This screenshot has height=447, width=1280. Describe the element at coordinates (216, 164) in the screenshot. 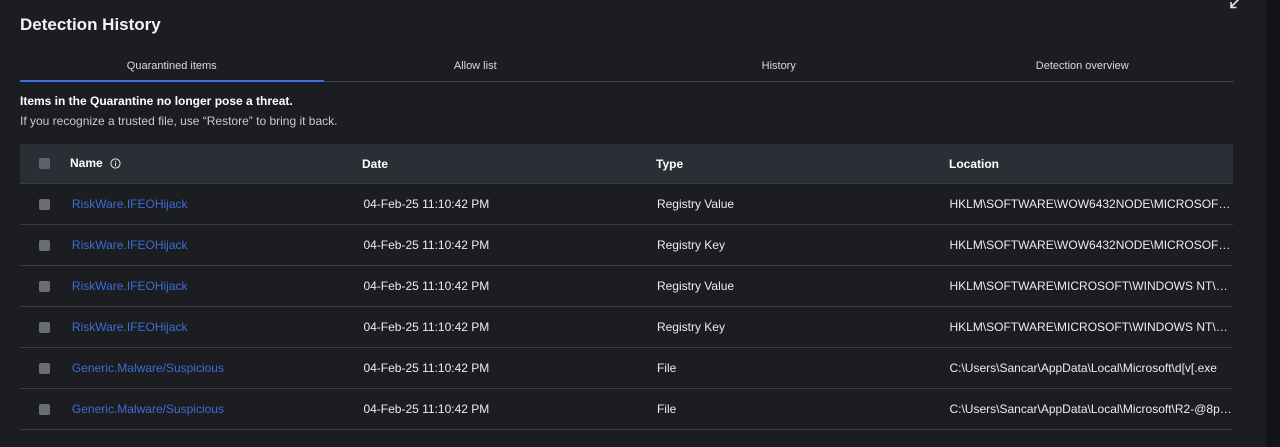

I see `column-header-name: Name` at that location.